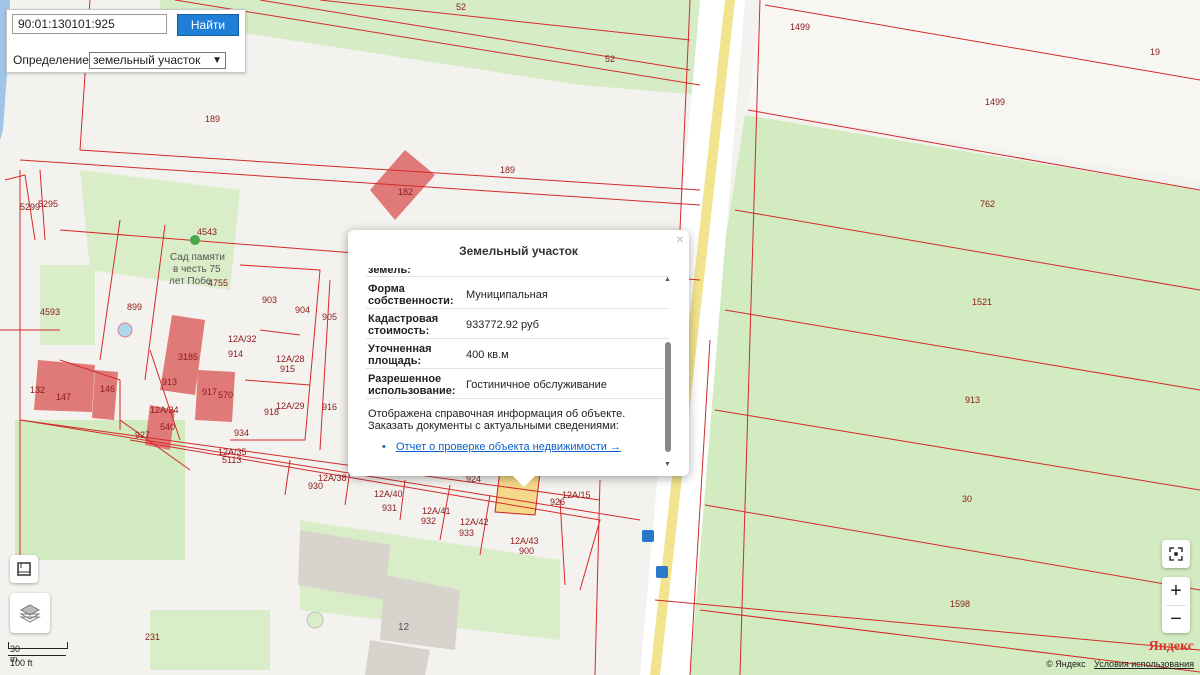  What do you see at coordinates (1155, 52) in the screenshot?
I see `parcel-label: 19` at bounding box center [1155, 52].